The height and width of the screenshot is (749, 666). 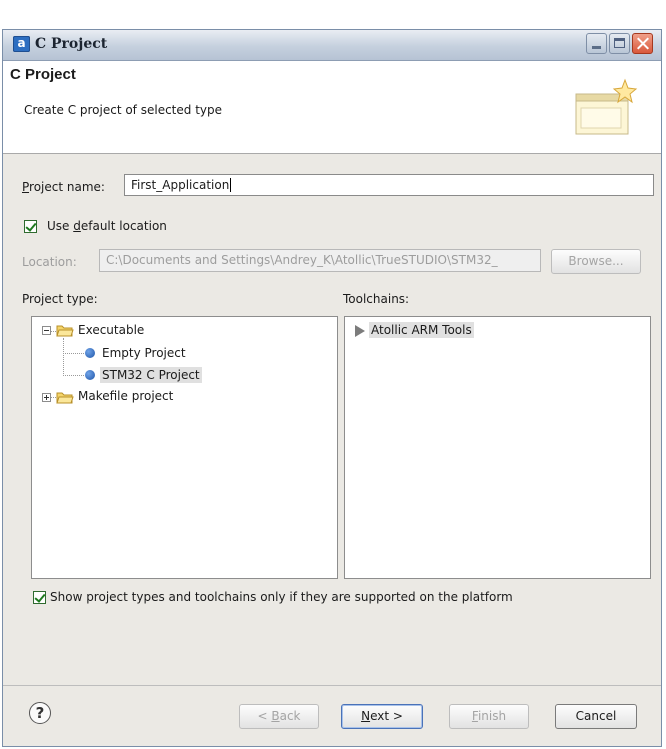 What do you see at coordinates (107, 226) in the screenshot?
I see `use-default-location-label: Use default location` at bounding box center [107, 226].